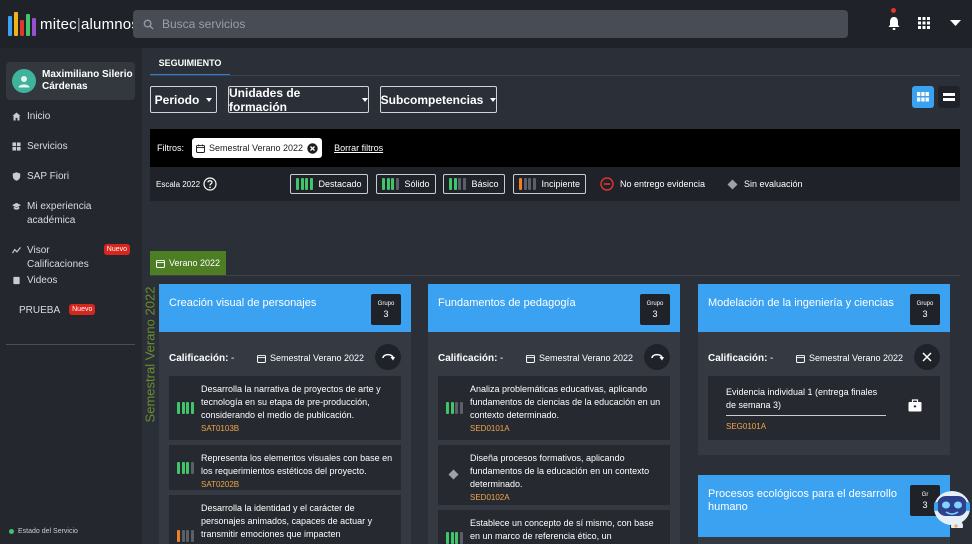  Describe the element at coordinates (170, 148) in the screenshot. I see `filters-label: Filtros:` at that location.